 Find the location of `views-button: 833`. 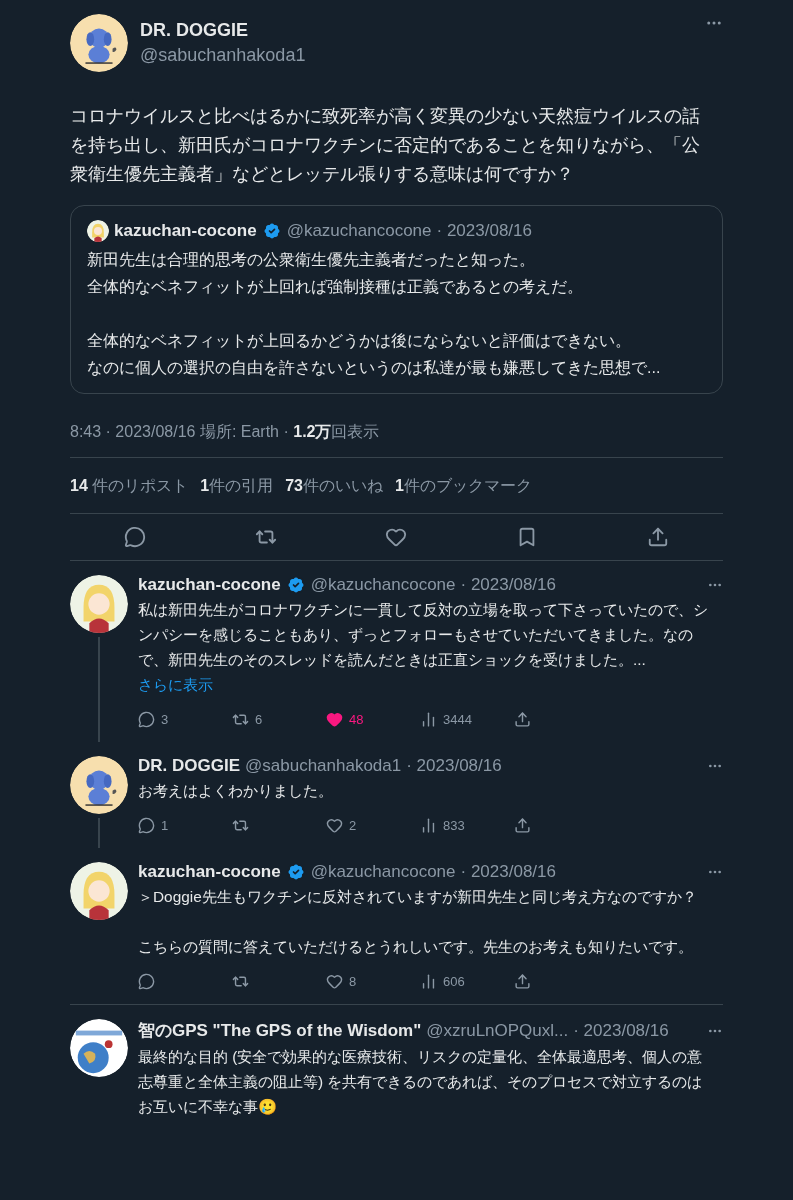

views-button: 833 is located at coordinates (467, 825).